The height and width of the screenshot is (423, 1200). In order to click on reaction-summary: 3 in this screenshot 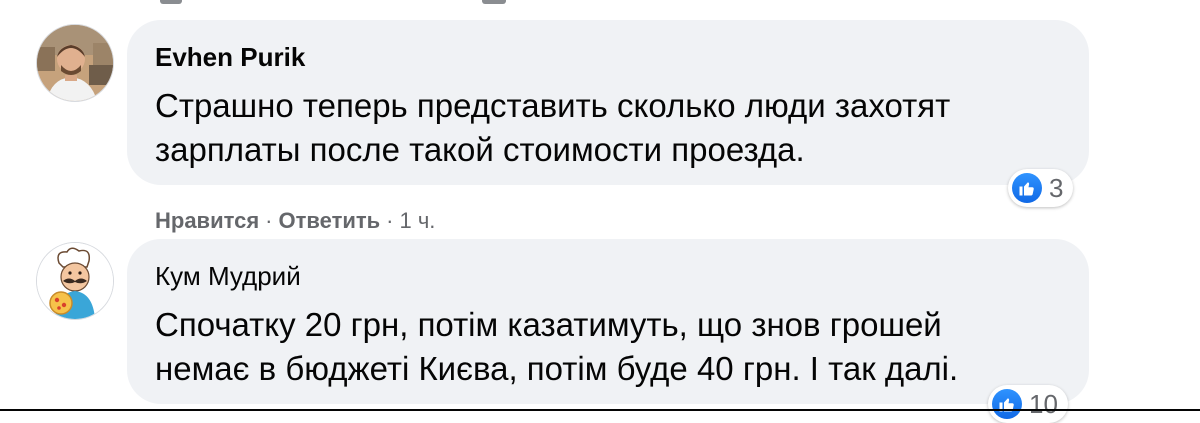, I will do `click(1041, 188)`.